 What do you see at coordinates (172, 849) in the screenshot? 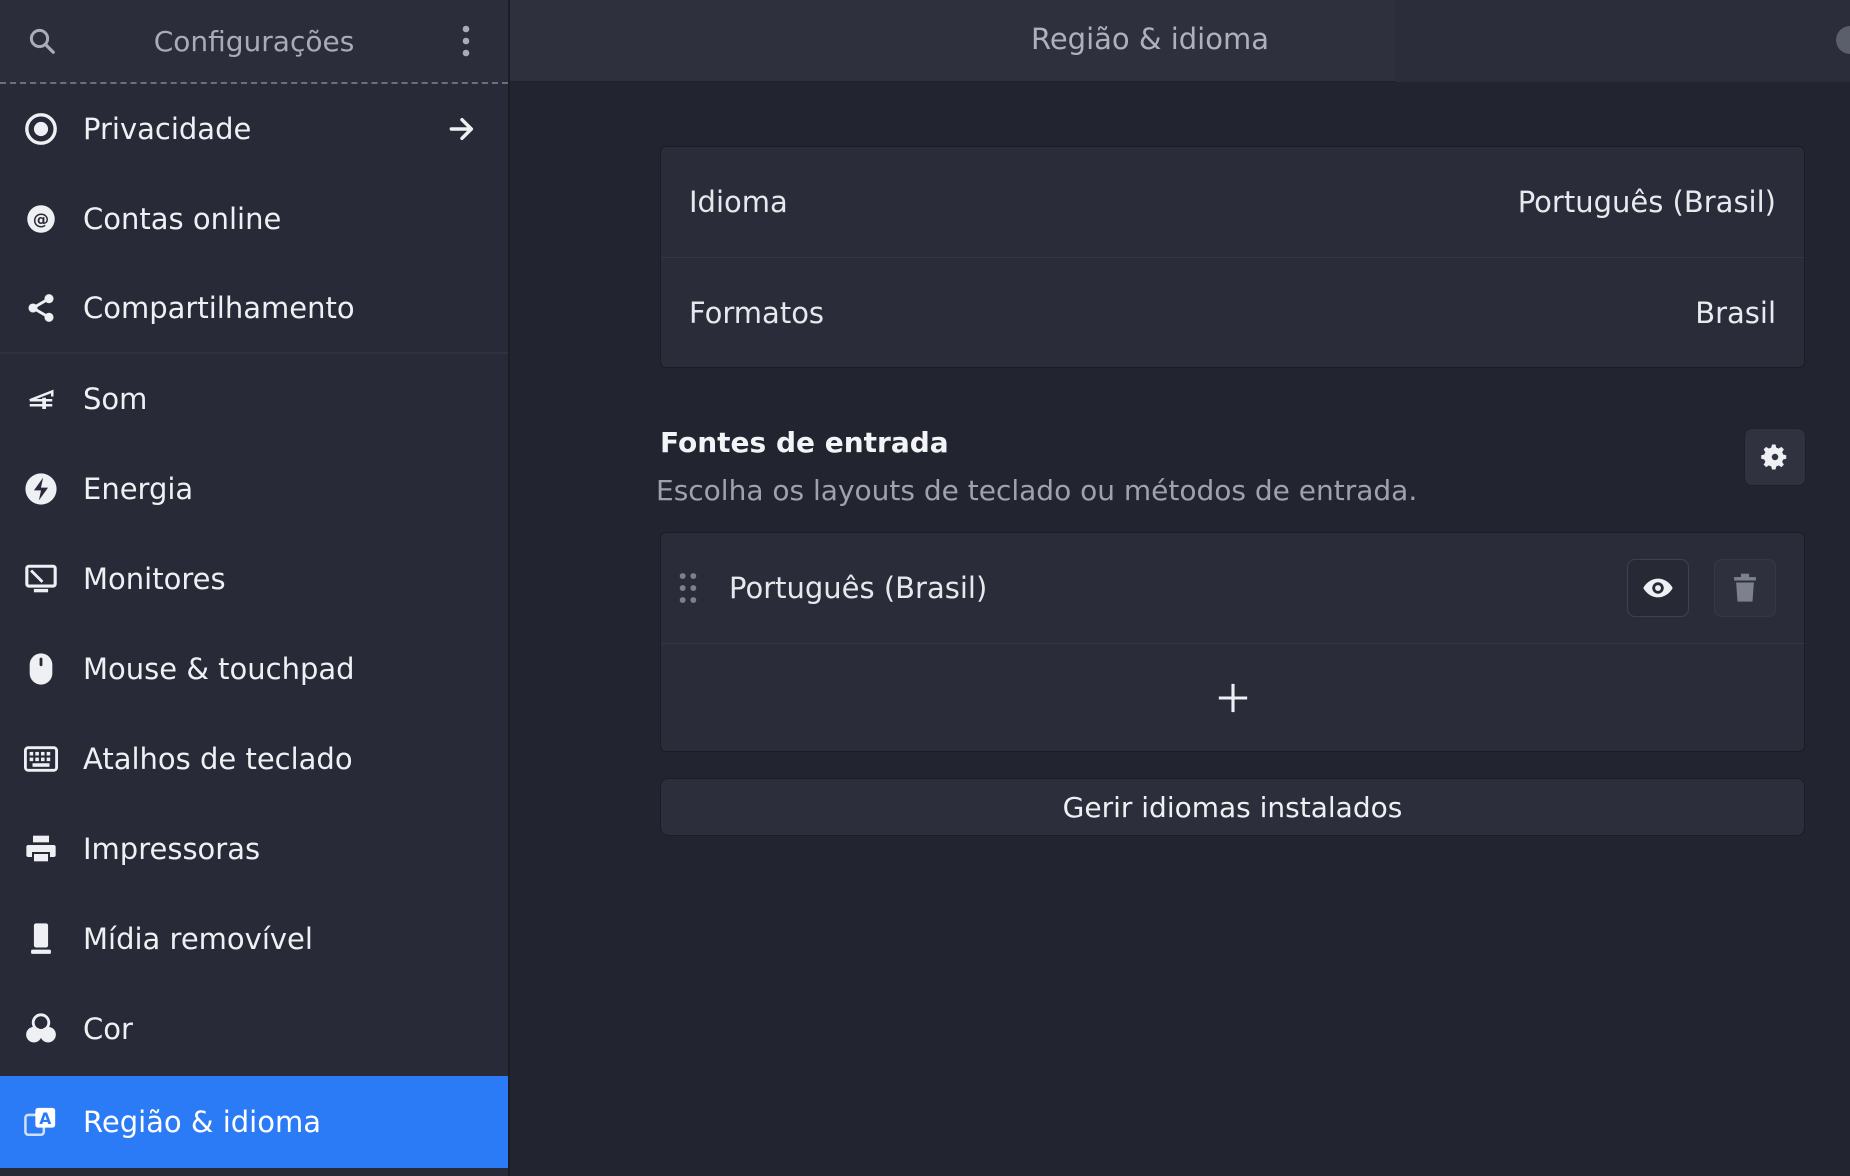
I see `sidebar-item-label: Impressoras` at bounding box center [172, 849].